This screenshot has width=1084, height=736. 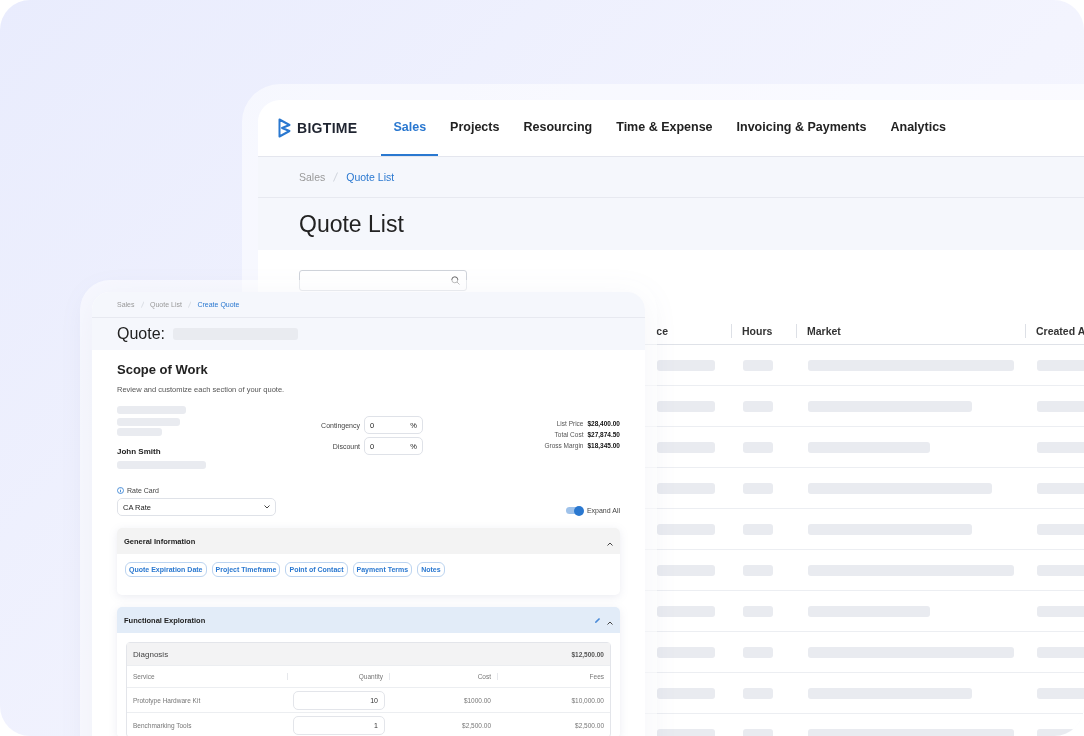 I want to click on nav-tab: Resourcing, so click(x=558, y=128).